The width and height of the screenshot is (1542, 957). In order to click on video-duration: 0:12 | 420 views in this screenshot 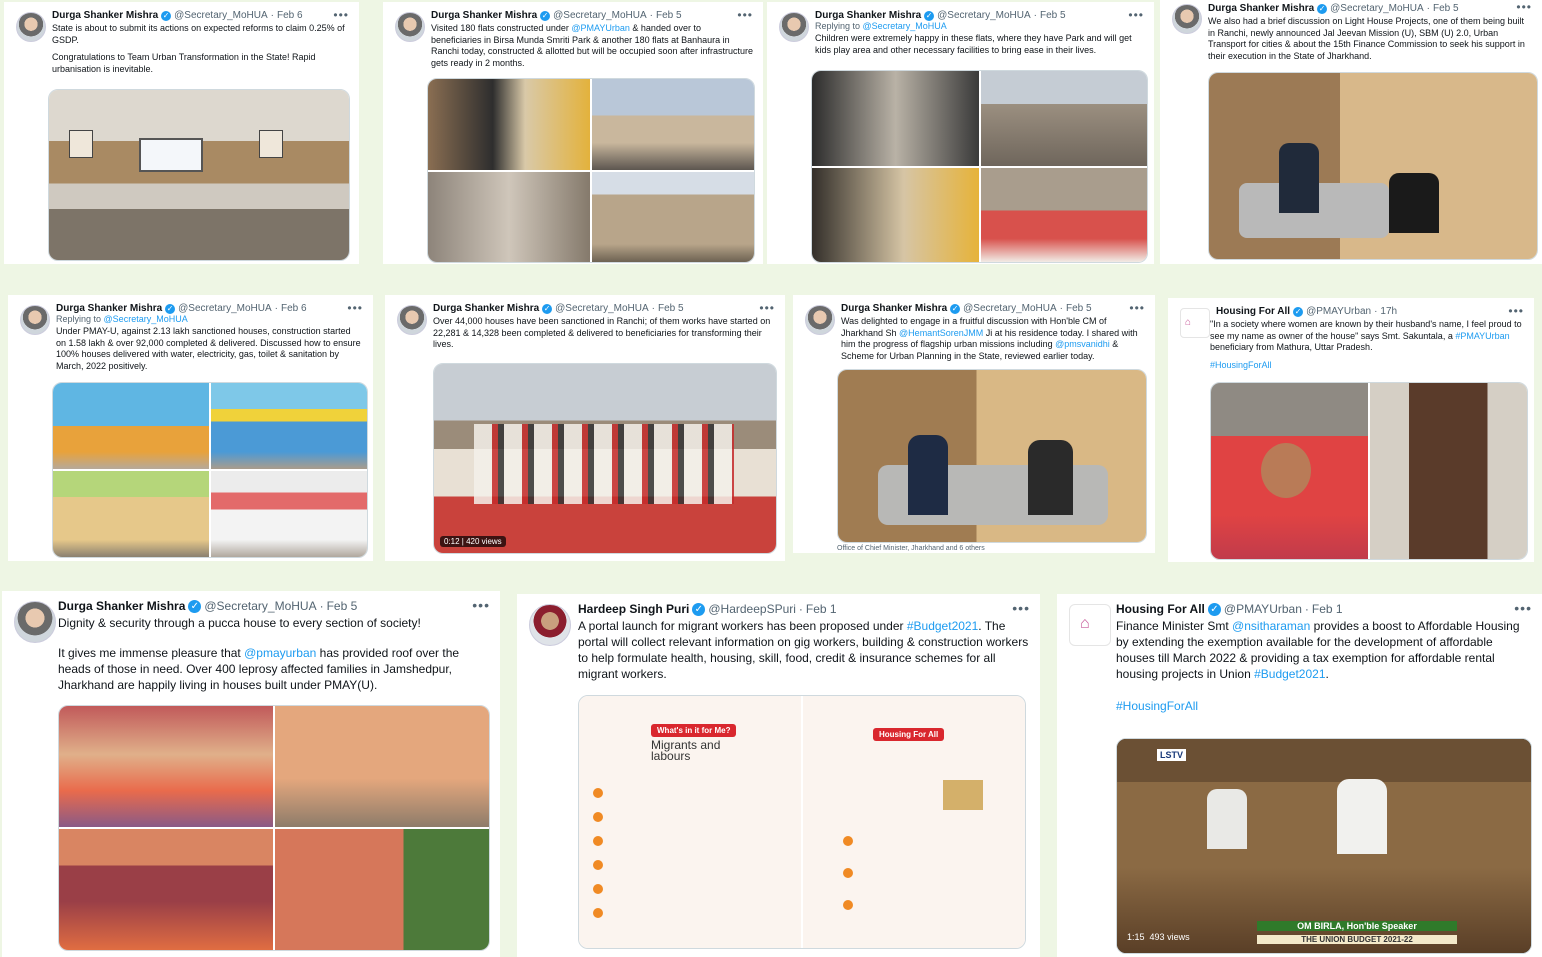, I will do `click(473, 541)`.